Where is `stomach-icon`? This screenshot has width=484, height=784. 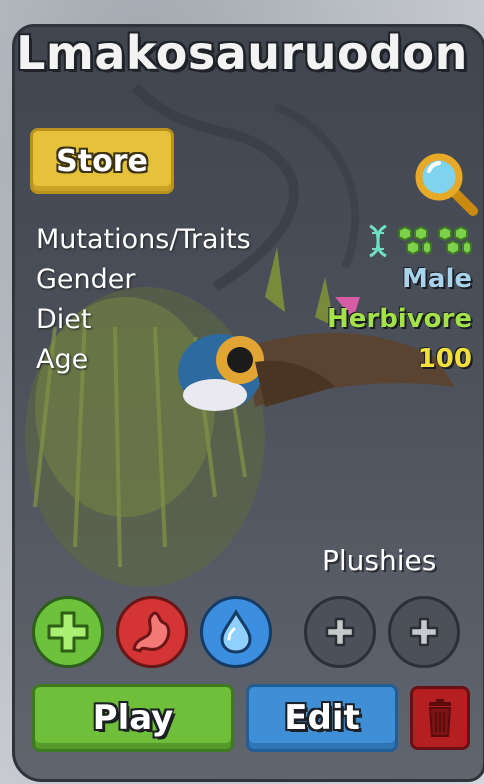 stomach-icon is located at coordinates (151, 632).